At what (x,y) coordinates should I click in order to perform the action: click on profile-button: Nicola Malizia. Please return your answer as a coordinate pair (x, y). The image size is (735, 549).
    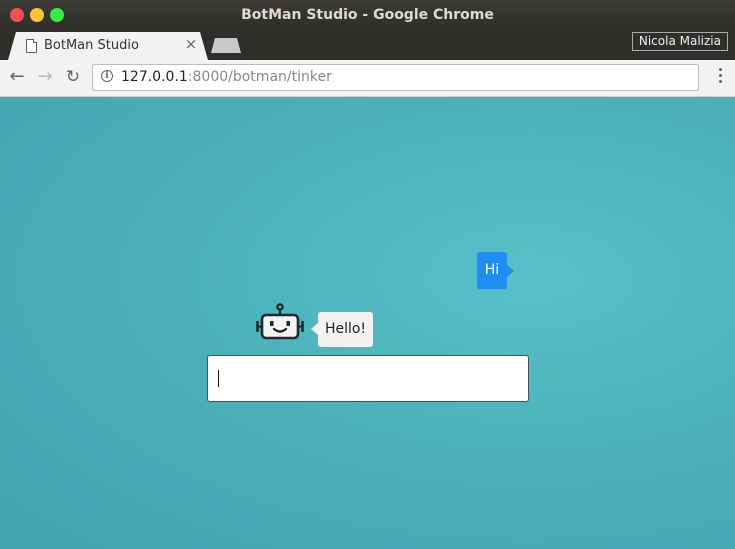
    Looking at the image, I should click on (679, 41).